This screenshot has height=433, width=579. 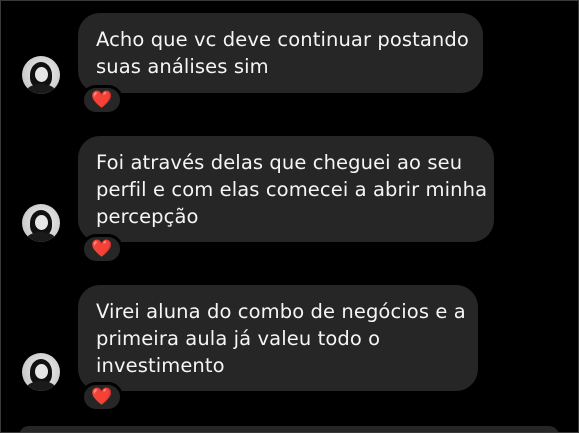 I want to click on message-text-line: Foi através delas que cheguei ao seu, so click(x=279, y=162).